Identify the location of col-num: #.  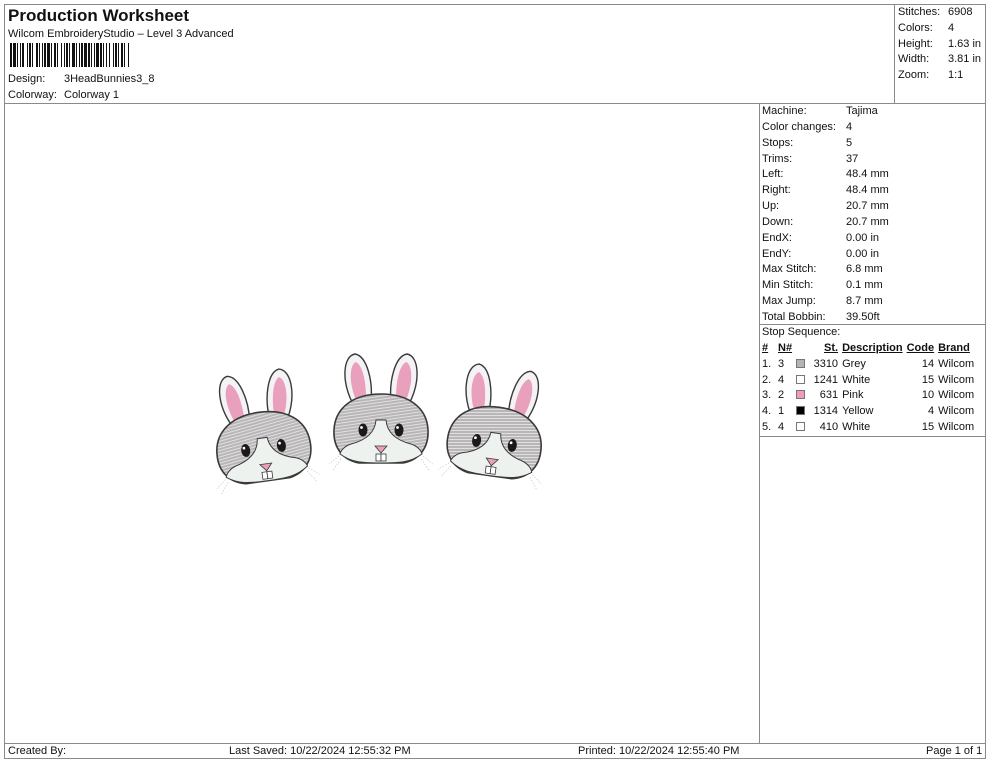
(765, 348).